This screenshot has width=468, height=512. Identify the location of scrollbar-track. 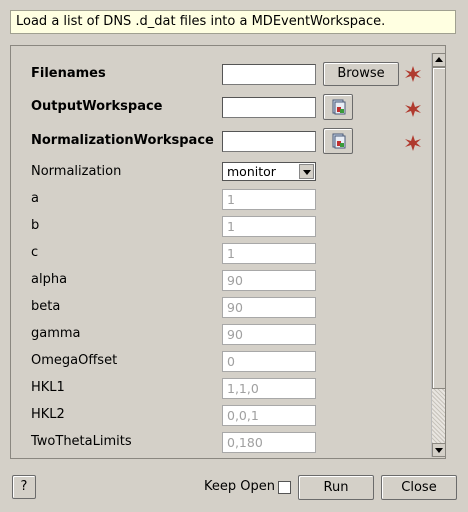
(438, 416).